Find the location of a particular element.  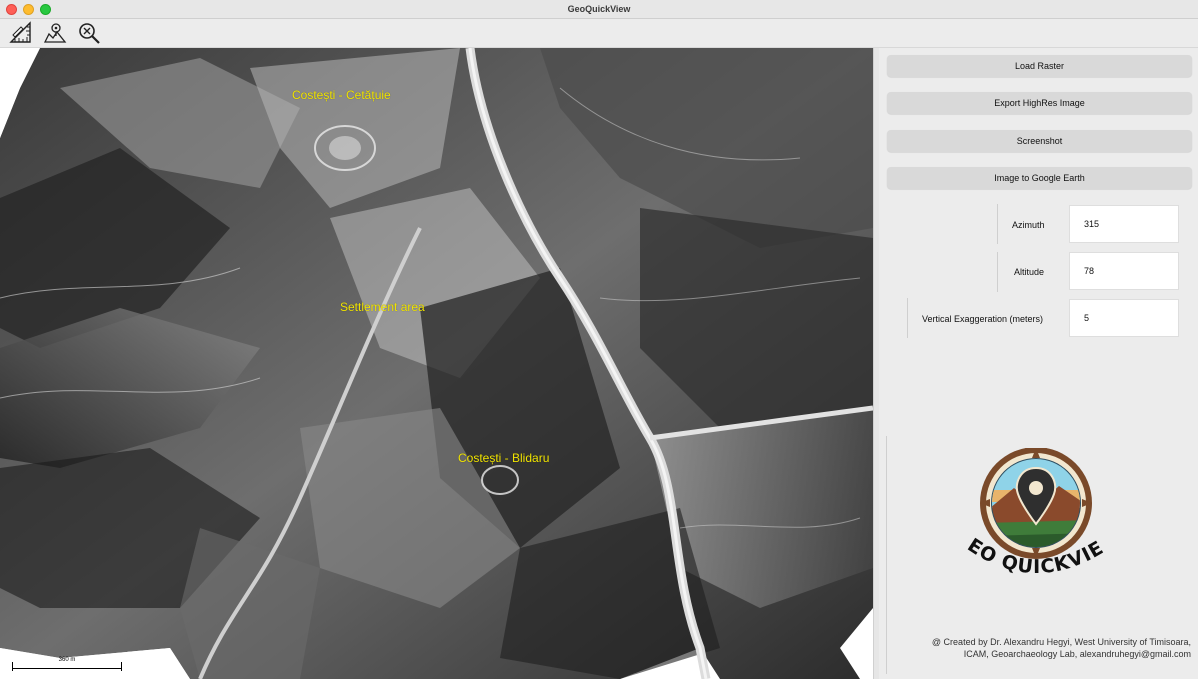

title-bar: GeoQuickView is located at coordinates (599, 9).